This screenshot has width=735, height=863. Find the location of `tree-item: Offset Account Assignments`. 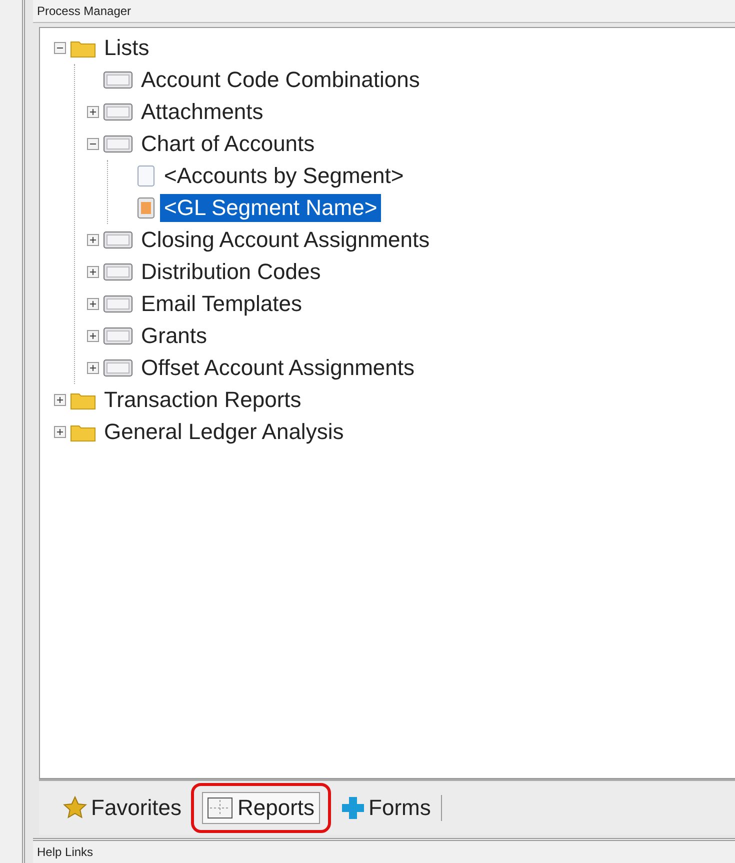

tree-item: Offset Account Assignments is located at coordinates (278, 368).